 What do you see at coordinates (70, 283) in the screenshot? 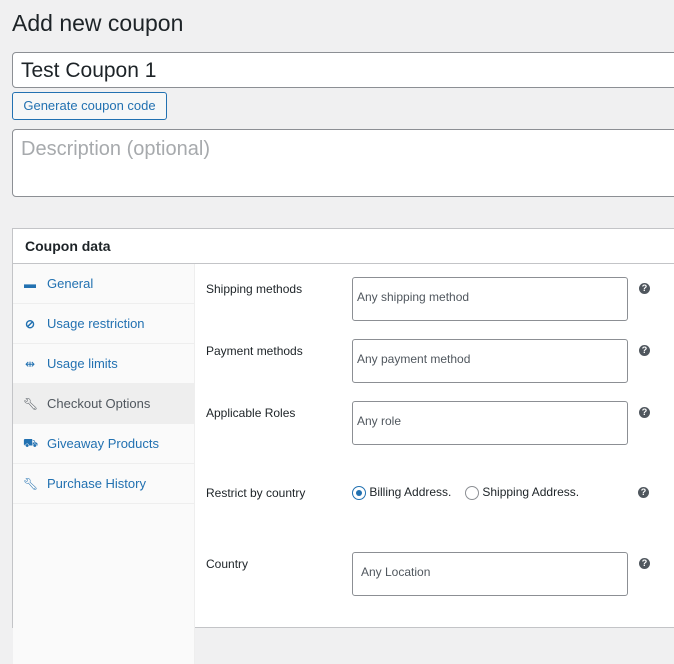
I see `tab-label: General` at bounding box center [70, 283].